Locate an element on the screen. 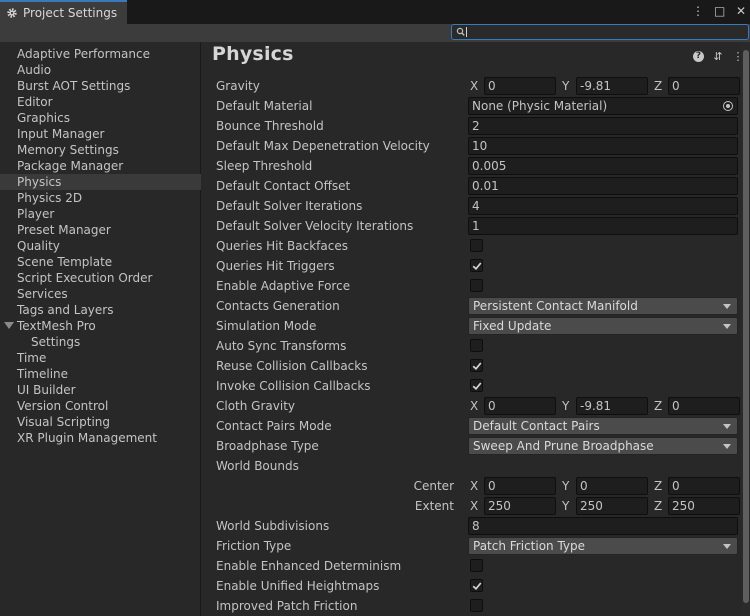 The height and width of the screenshot is (616, 750). scrollbar-thumb is located at coordinates (746, 326).